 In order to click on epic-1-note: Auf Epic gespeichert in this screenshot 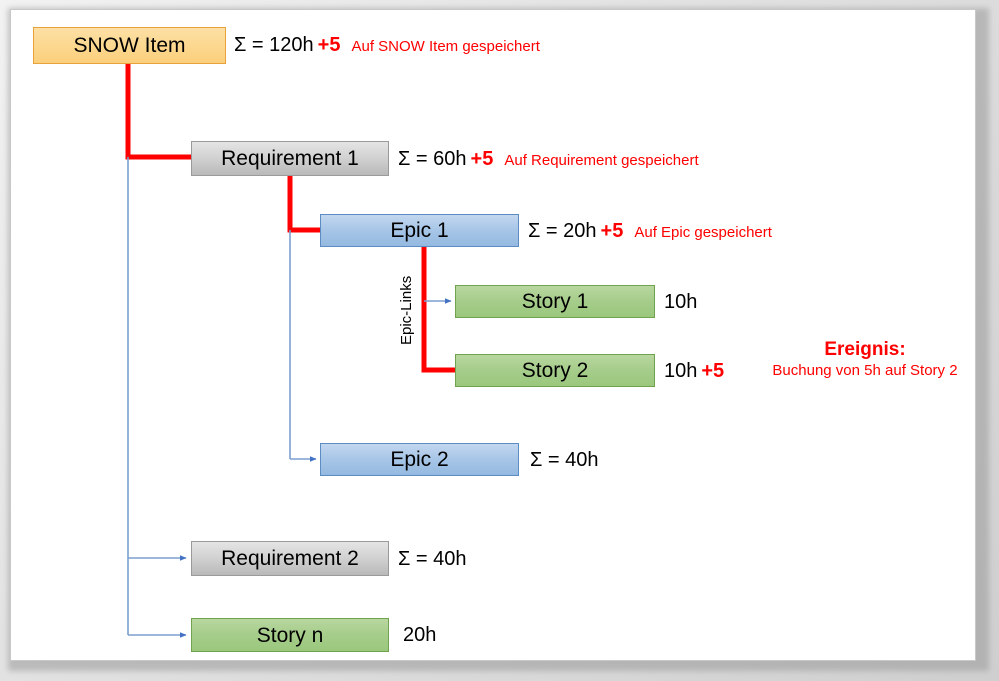, I will do `click(703, 232)`.